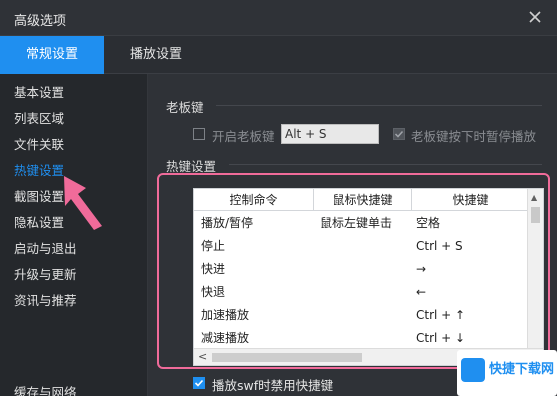  Describe the element at coordinates (421, 269) in the screenshot. I see `key-cell: →` at that location.